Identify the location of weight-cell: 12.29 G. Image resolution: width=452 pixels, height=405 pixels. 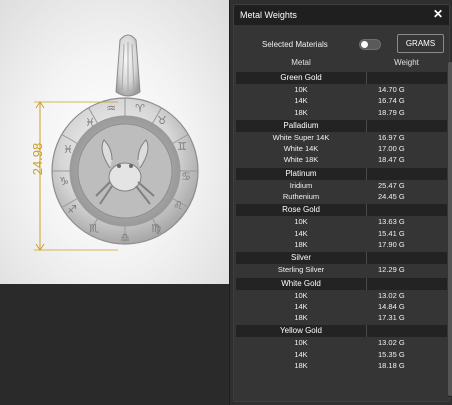
(391, 270).